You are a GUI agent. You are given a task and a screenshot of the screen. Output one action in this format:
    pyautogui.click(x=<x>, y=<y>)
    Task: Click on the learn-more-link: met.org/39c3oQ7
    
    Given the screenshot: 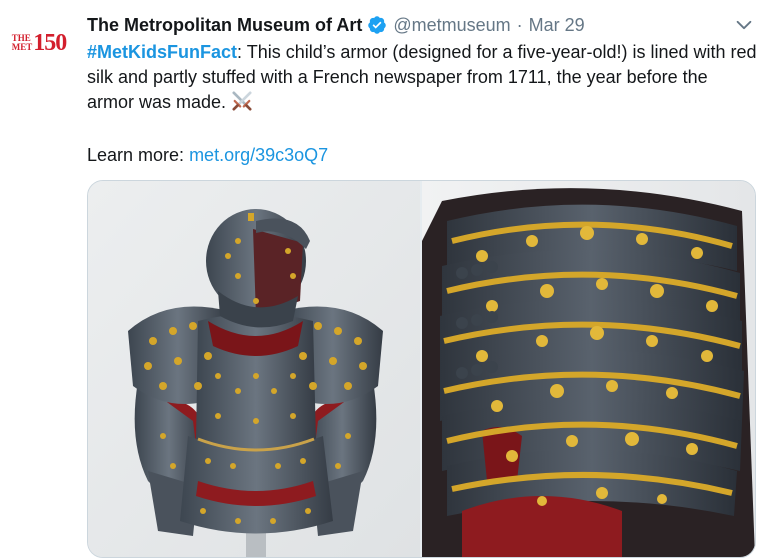 What is the action you would take?
    pyautogui.click(x=258, y=155)
    